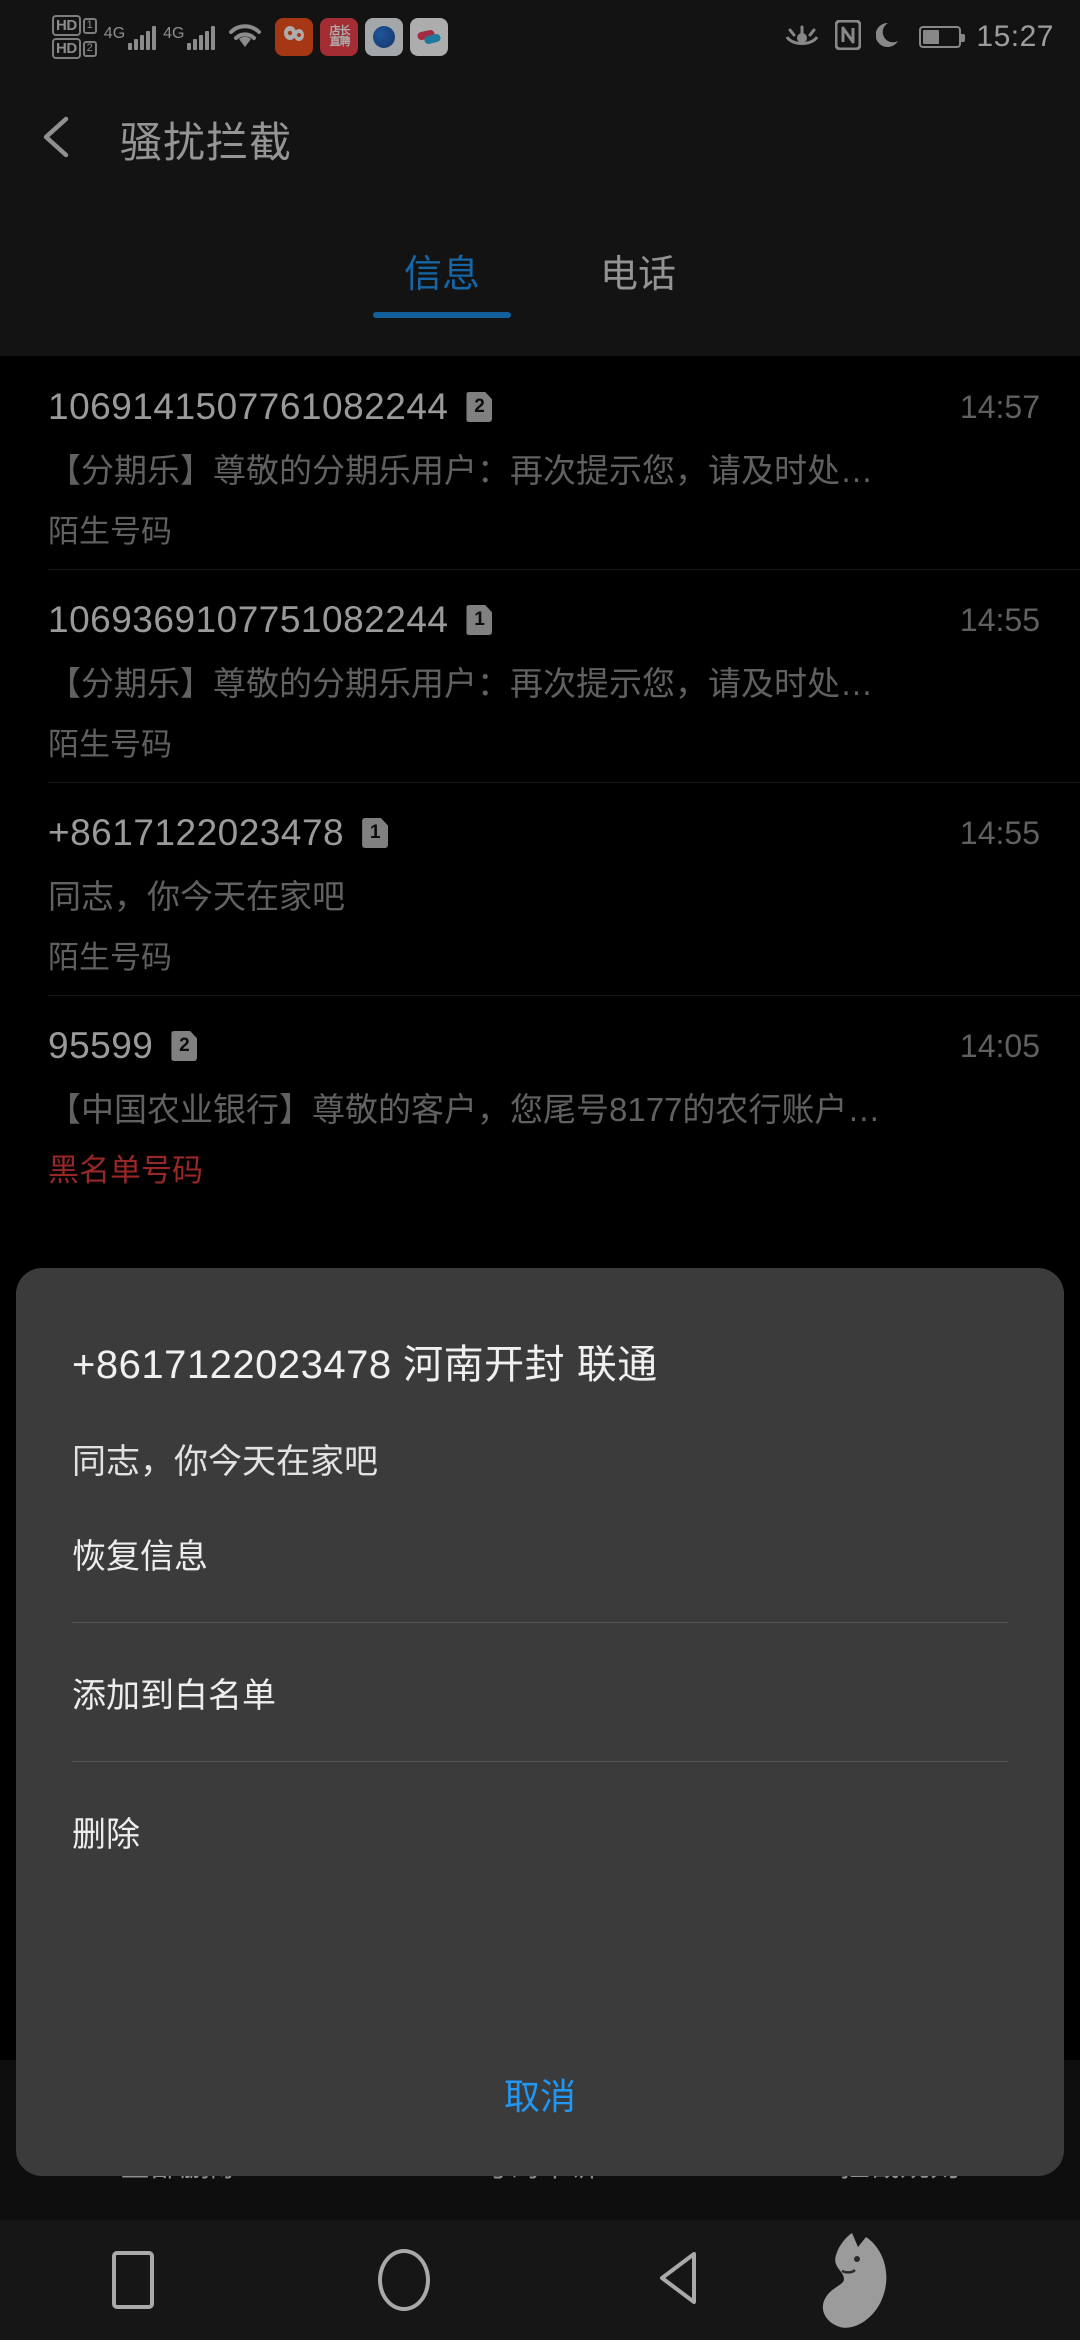 The width and height of the screenshot is (1080, 2340). What do you see at coordinates (540, 2107) in the screenshot?
I see `sheet-cancel-button: 取消` at bounding box center [540, 2107].